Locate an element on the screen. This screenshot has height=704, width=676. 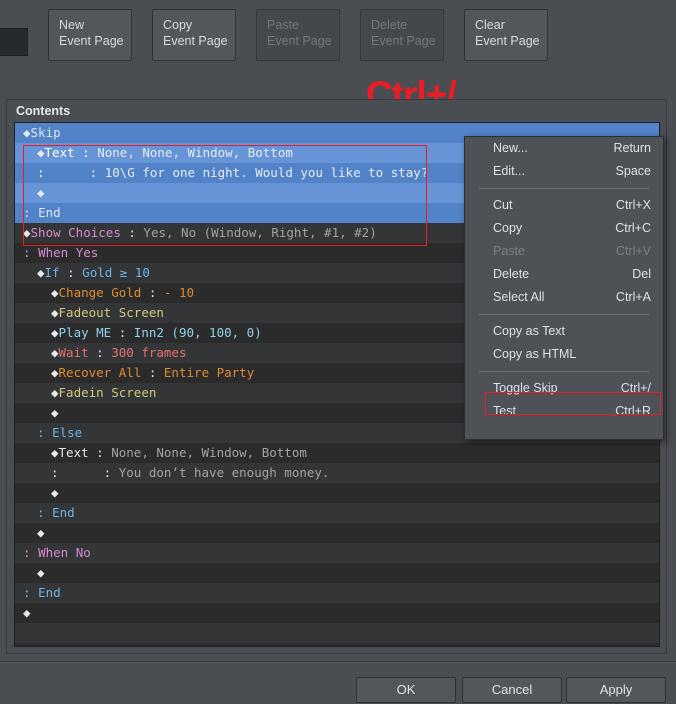
menu-item-label: Select All is located at coordinates (519, 297).